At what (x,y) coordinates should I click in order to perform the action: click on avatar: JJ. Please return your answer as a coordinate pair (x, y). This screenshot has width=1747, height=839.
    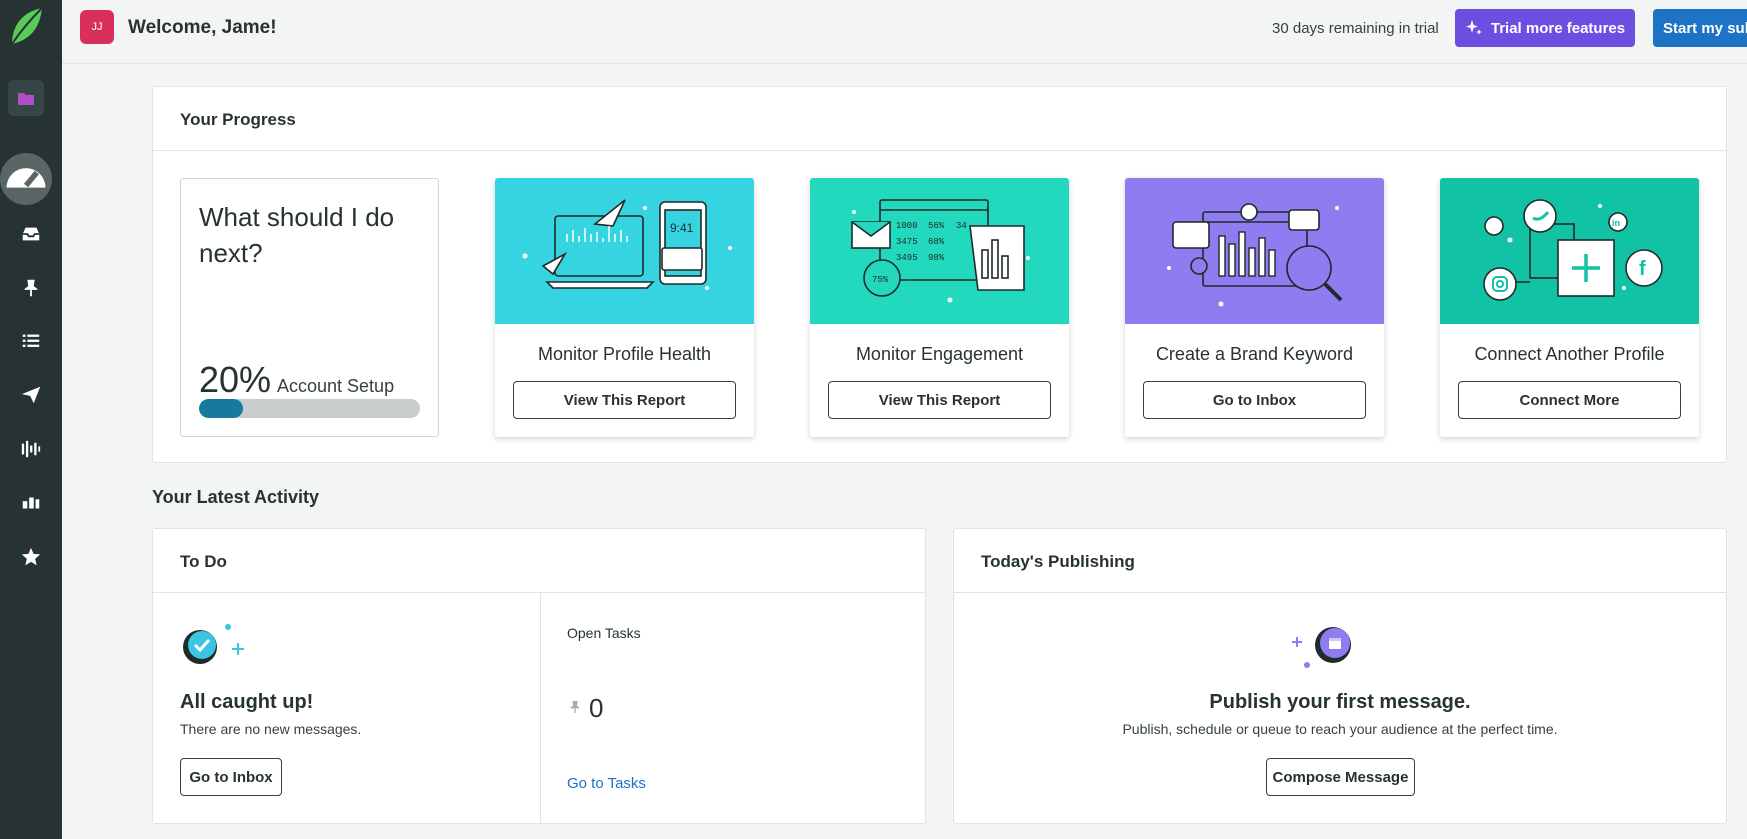
    Looking at the image, I should click on (97, 27).